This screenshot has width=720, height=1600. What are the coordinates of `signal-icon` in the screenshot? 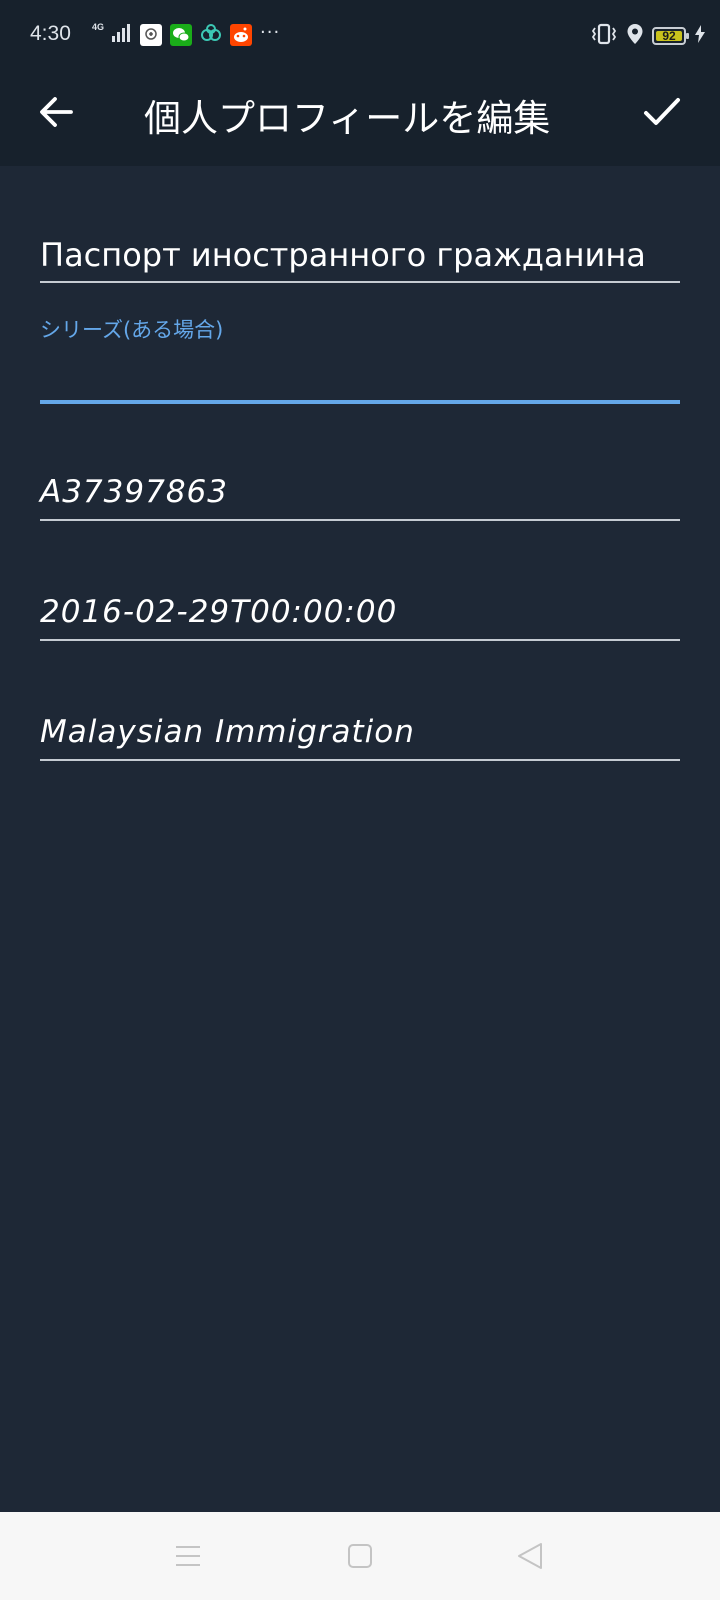 It's located at (122, 35).